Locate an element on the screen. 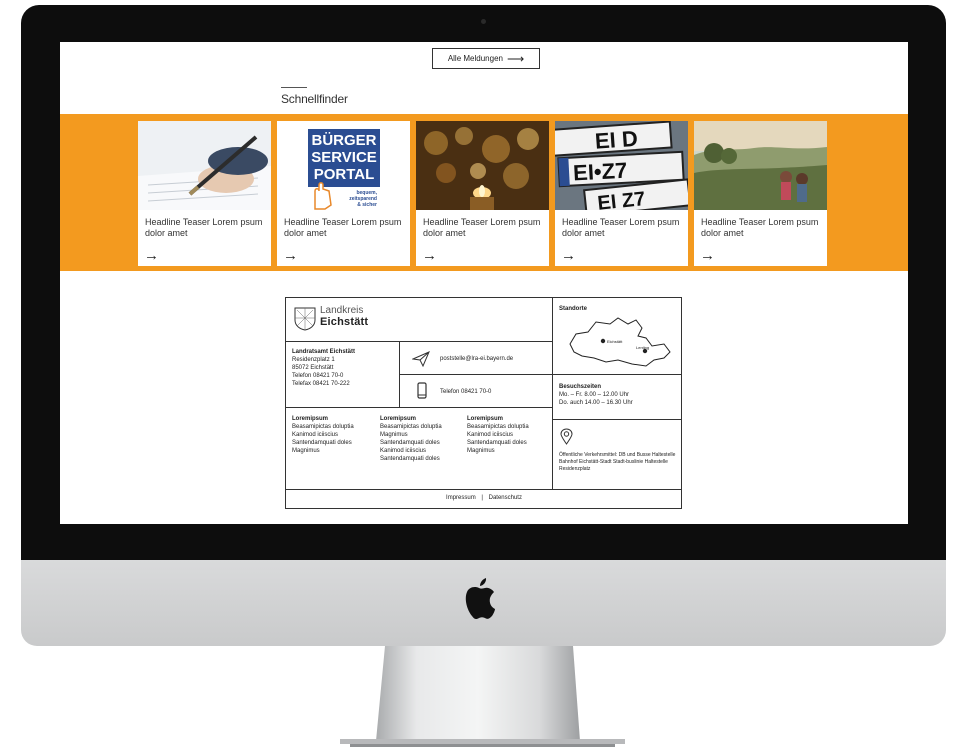 The image size is (953, 752). email-link: poststelle@lra-ei.bayern.de is located at coordinates (476, 359).